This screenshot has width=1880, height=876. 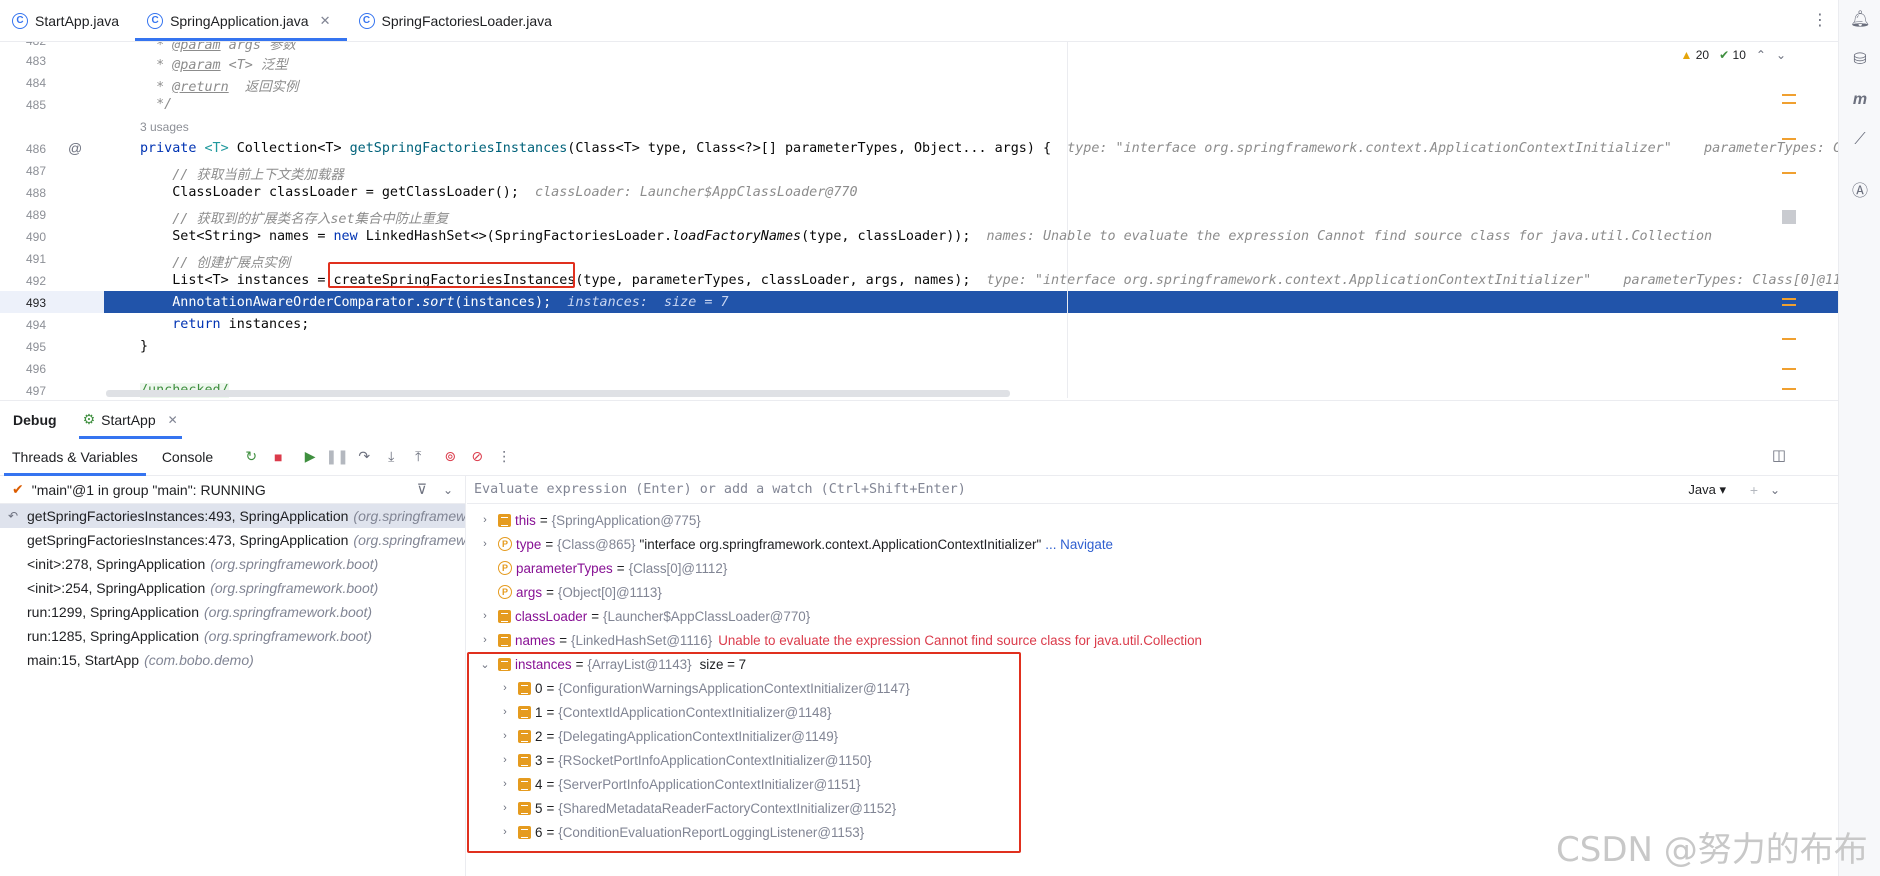 I want to click on variable-ref: {Launcher$AppClassLoader@770}, so click(x=707, y=616).